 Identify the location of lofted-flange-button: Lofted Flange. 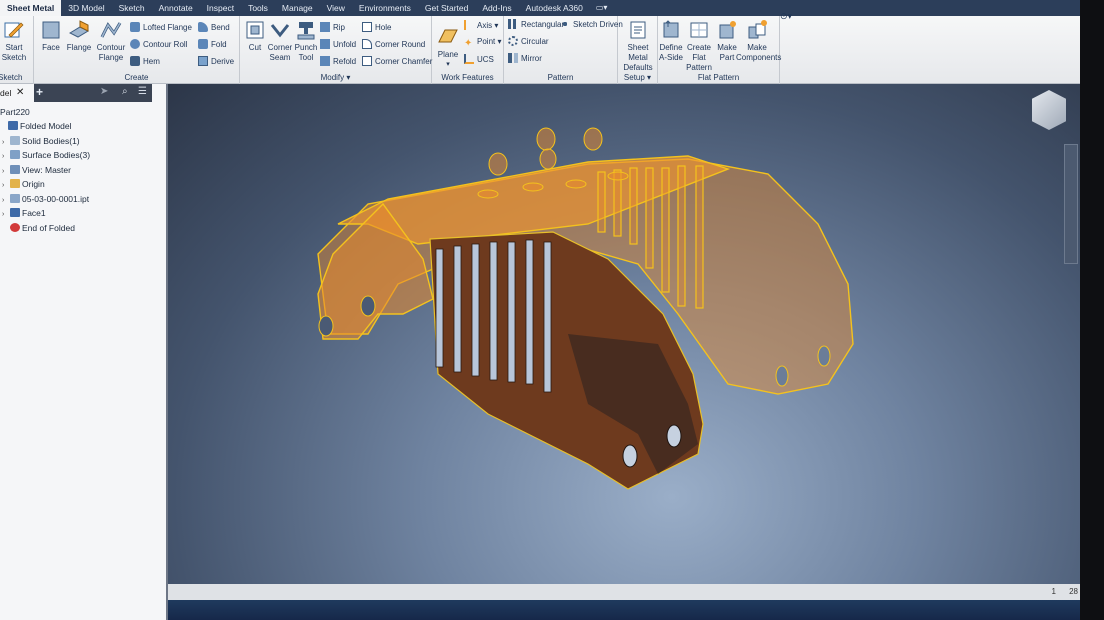
(161, 27).